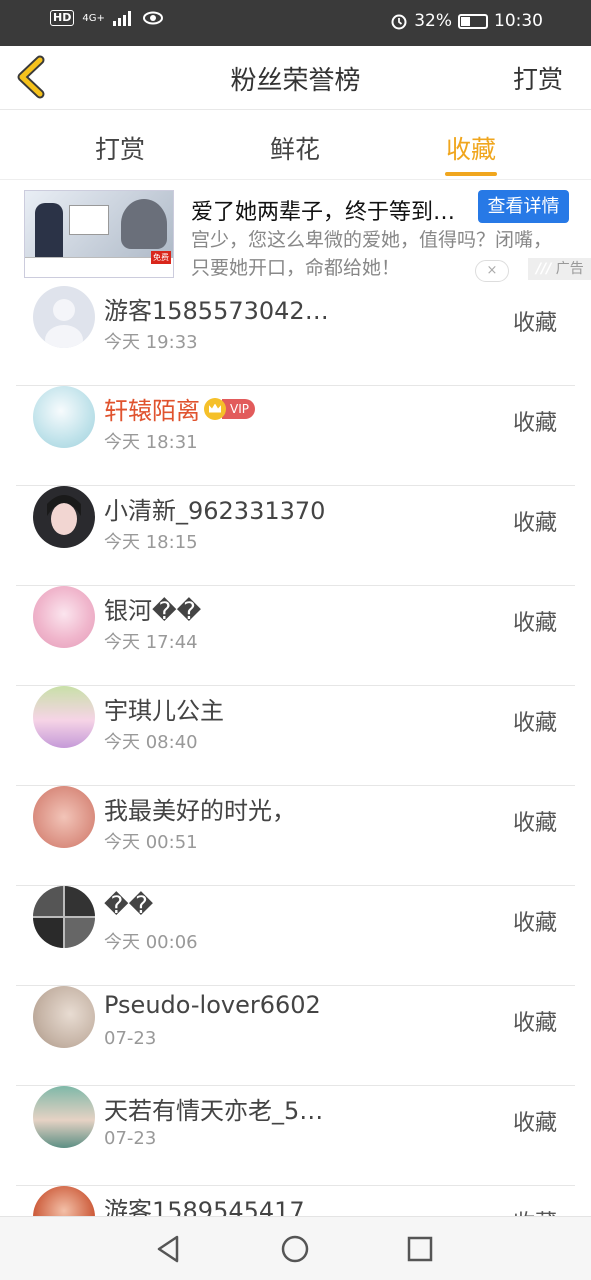  What do you see at coordinates (295, 148) in the screenshot?
I see `tab-flowers: 鲜花` at bounding box center [295, 148].